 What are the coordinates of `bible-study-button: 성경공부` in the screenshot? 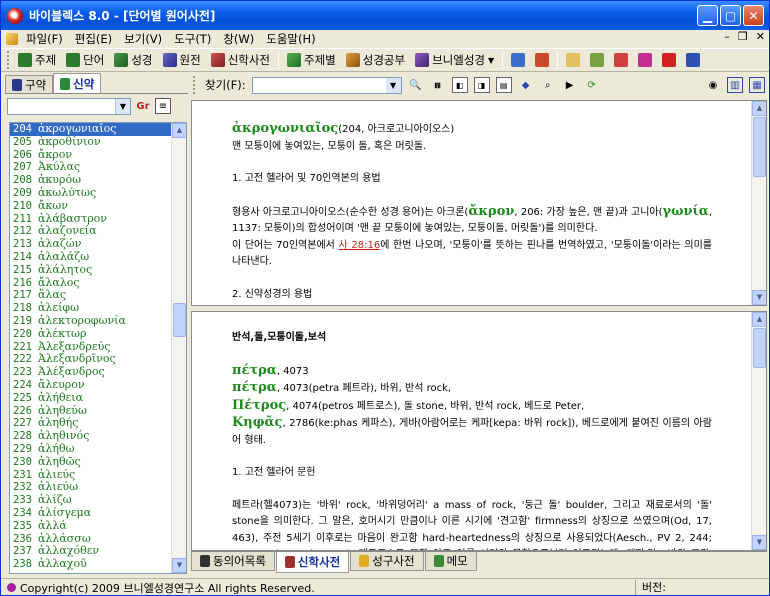 It's located at (375, 60).